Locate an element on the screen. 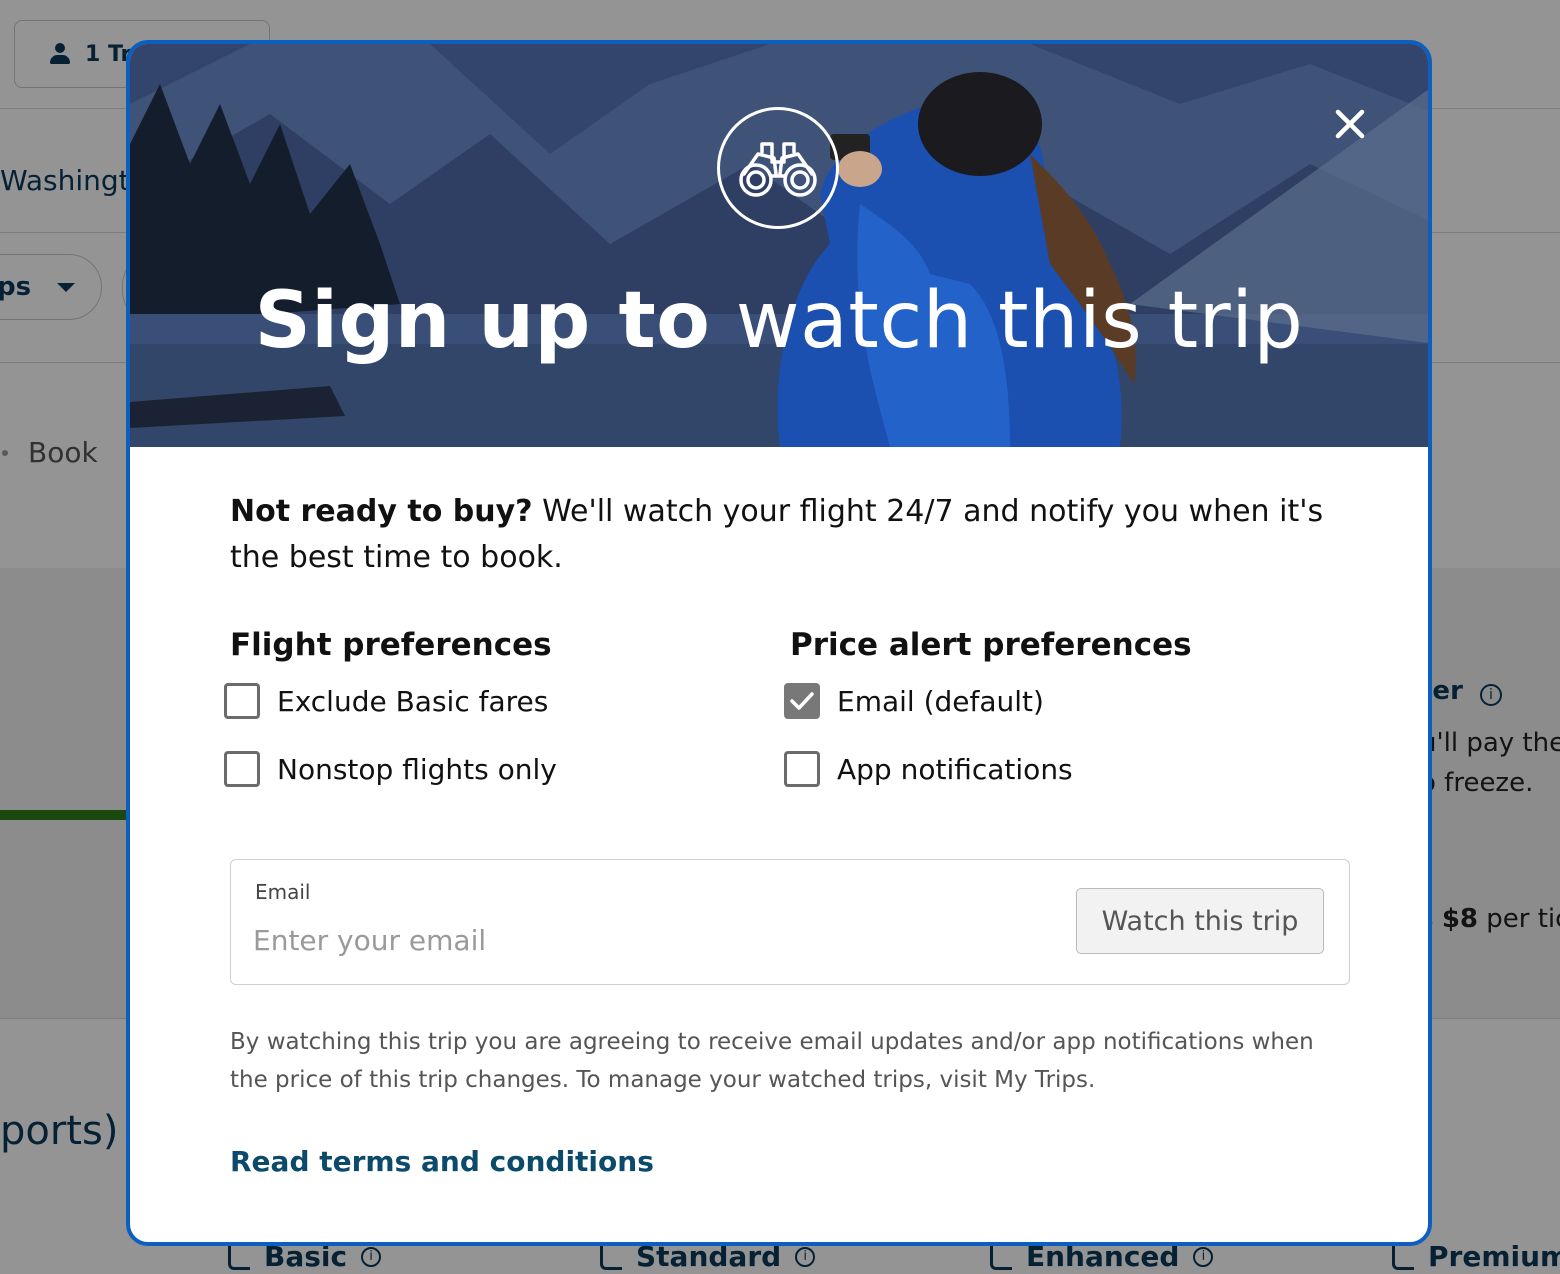 Image resolution: width=1560 pixels, height=1274 pixels. nonstop-only-checkbox: Nonstop flights only is located at coordinates (390, 769).